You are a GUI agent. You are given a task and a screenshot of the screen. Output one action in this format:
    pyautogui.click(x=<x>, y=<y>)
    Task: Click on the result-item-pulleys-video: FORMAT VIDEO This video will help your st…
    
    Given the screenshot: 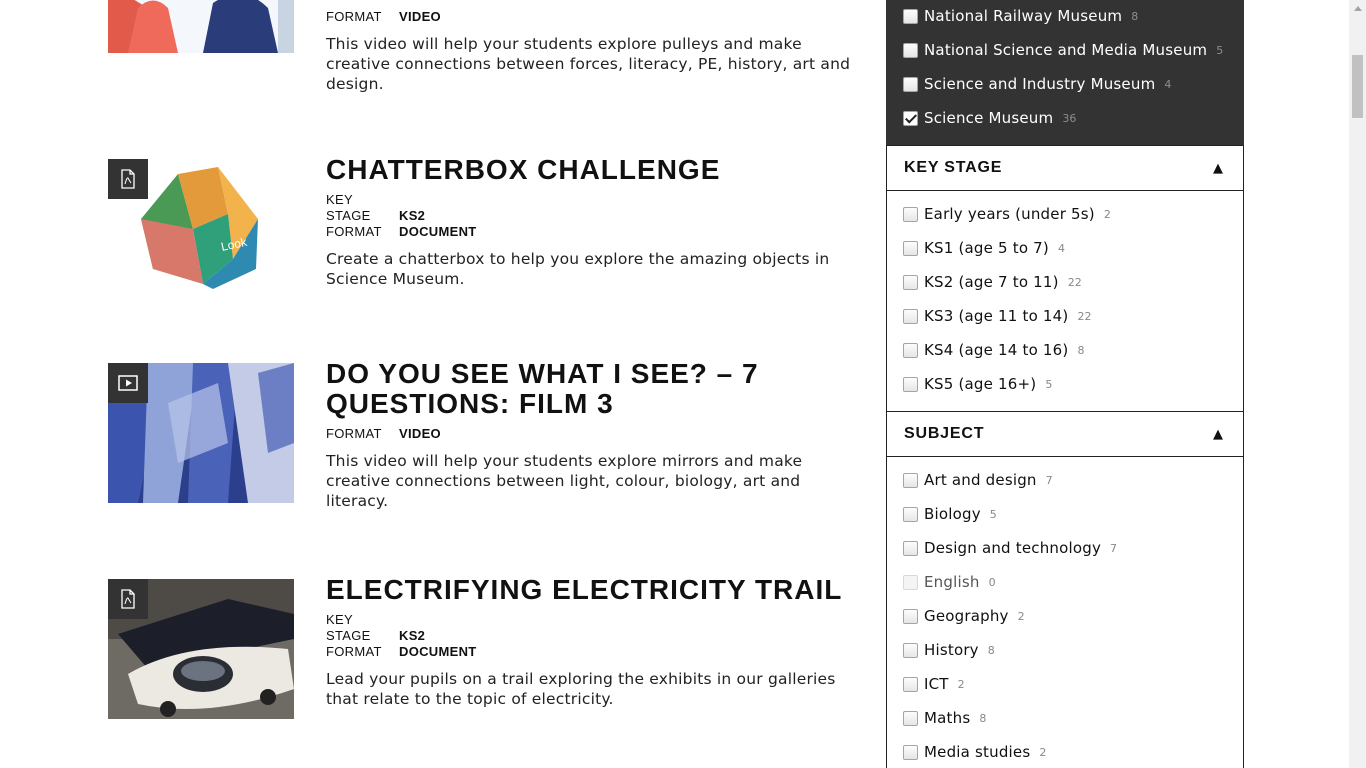 What is the action you would take?
    pyautogui.click(x=483, y=50)
    